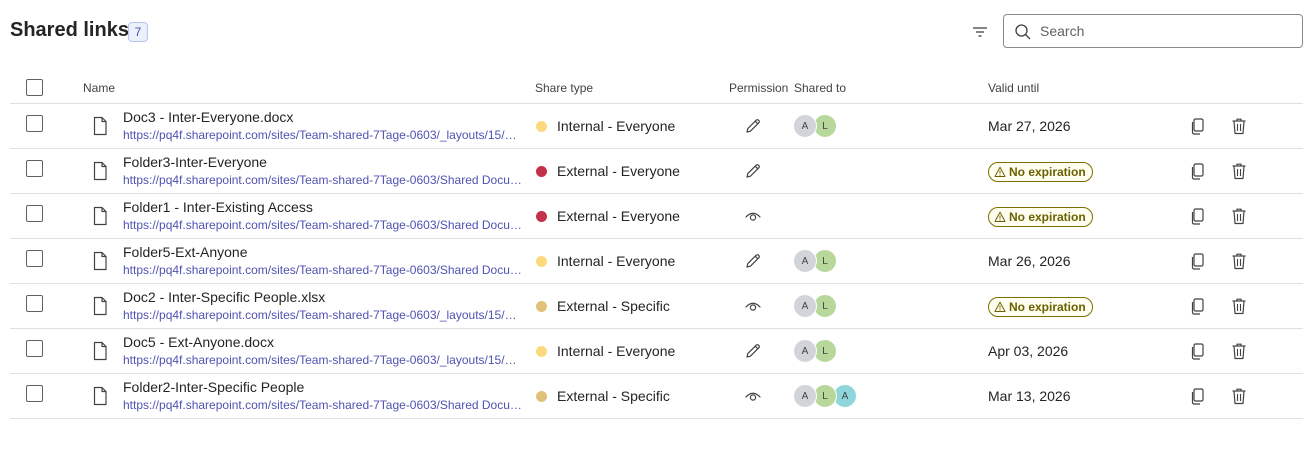  What do you see at coordinates (758, 88) in the screenshot?
I see `column-header-permission: Permission` at bounding box center [758, 88].